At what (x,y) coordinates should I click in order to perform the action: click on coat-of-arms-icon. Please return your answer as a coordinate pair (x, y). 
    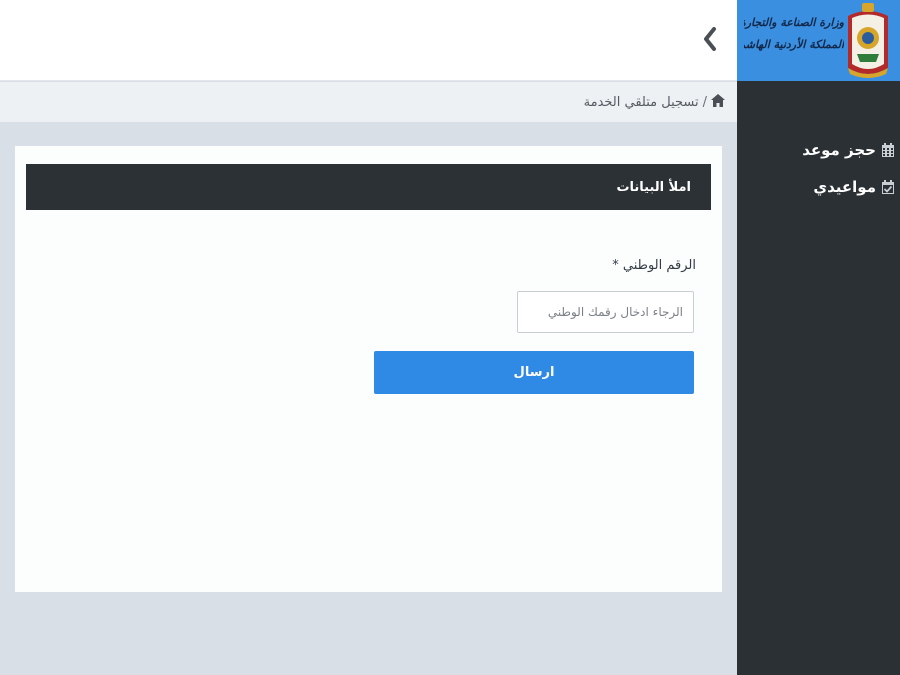
    Looking at the image, I should click on (868, 40).